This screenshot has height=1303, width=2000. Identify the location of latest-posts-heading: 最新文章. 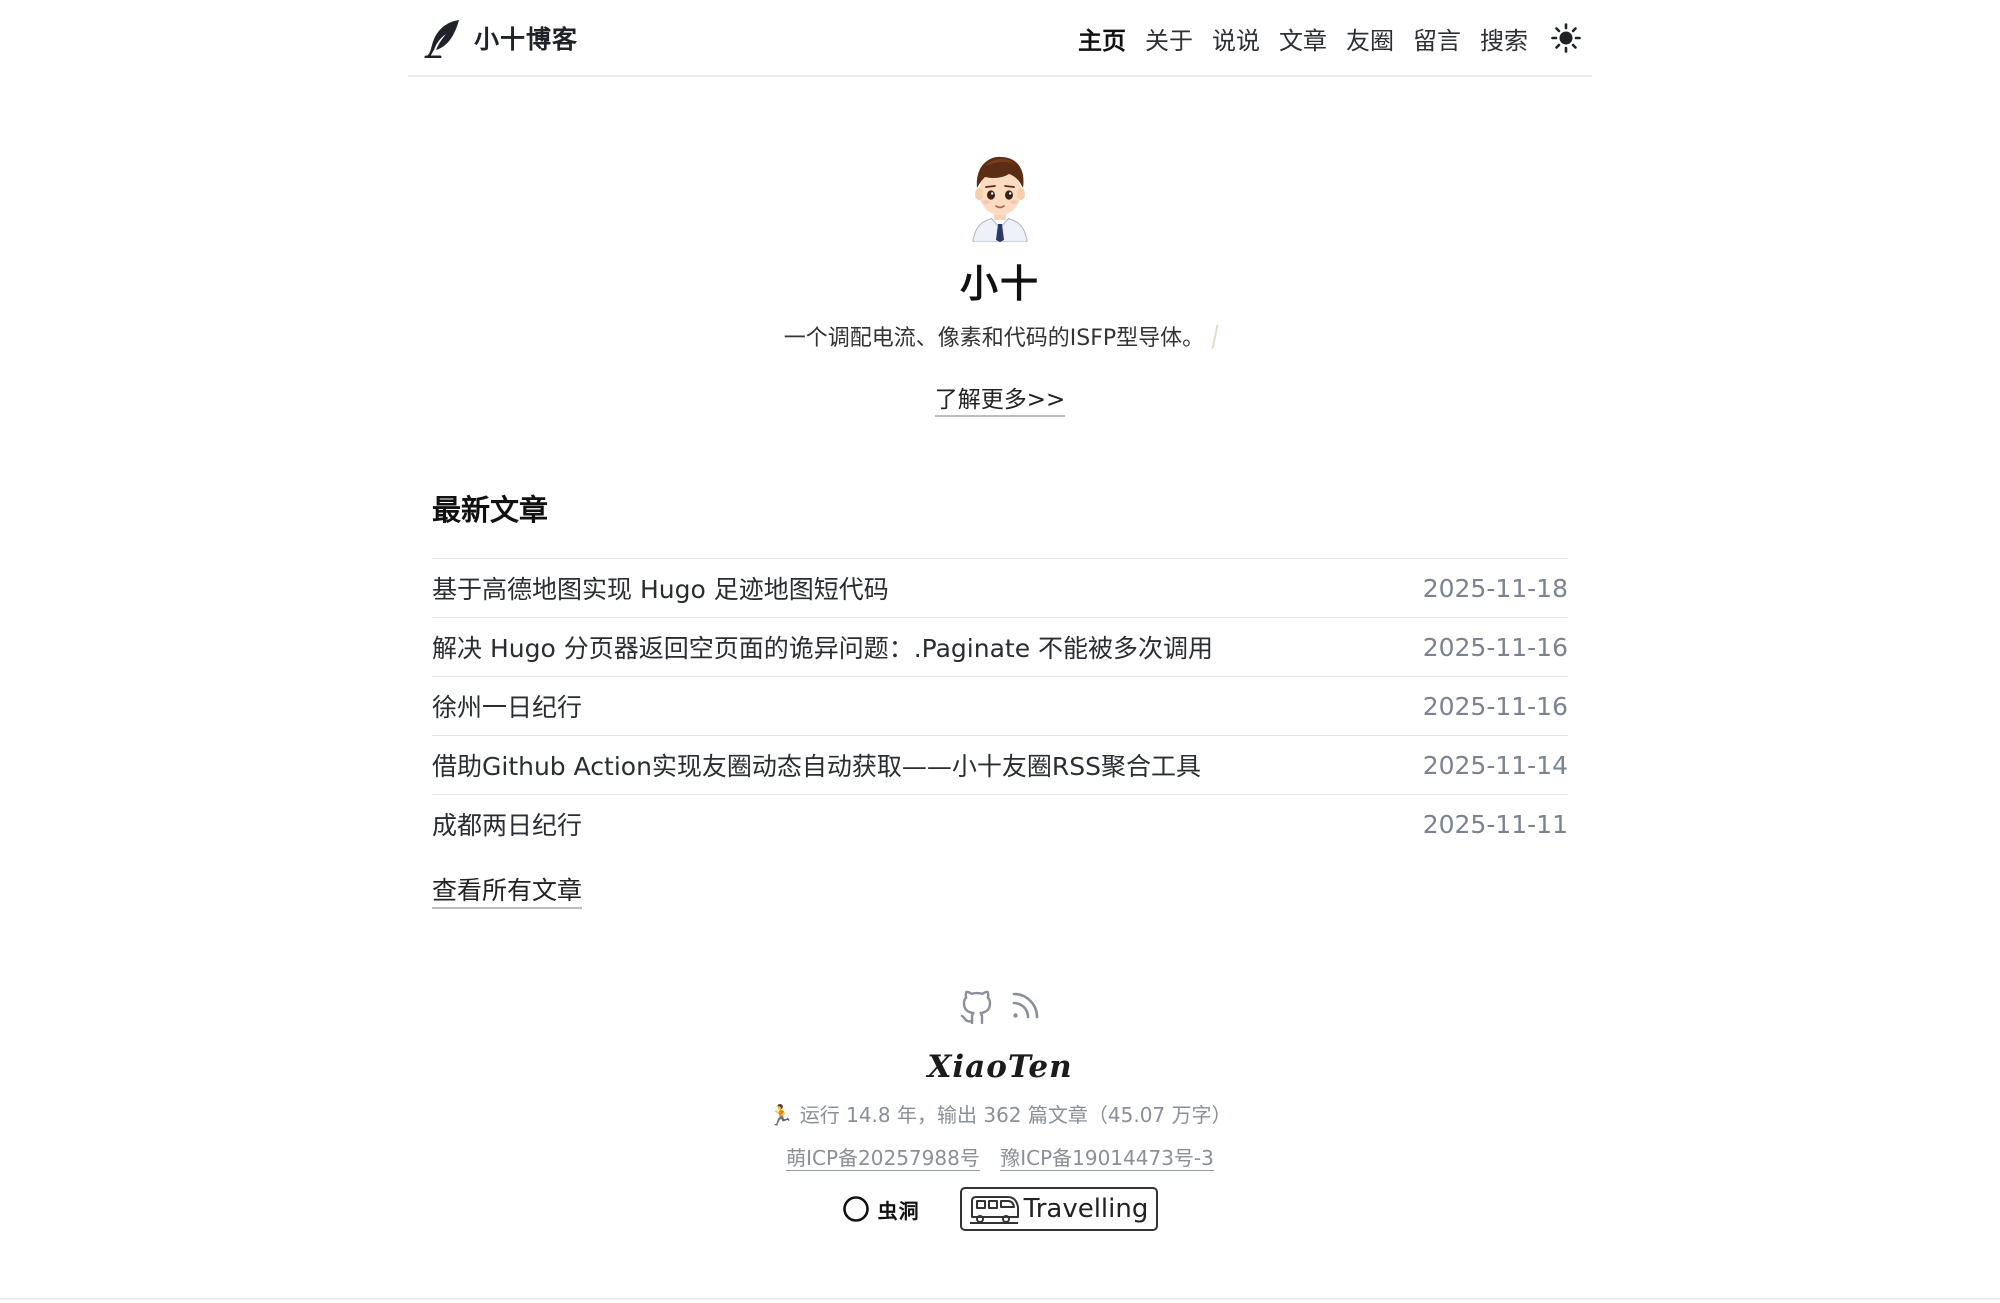
(490, 510).